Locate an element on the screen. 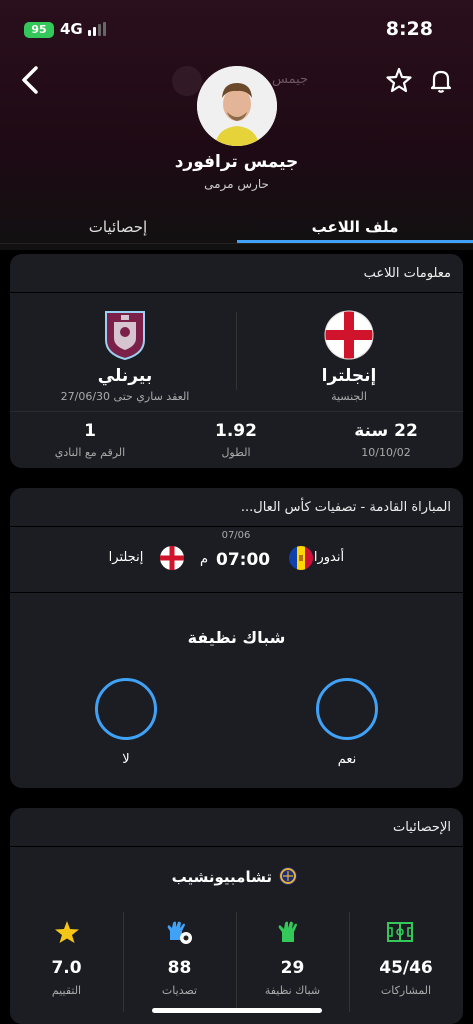 This screenshot has height=1024, width=473. burnley-crest-icon is located at coordinates (125, 335).